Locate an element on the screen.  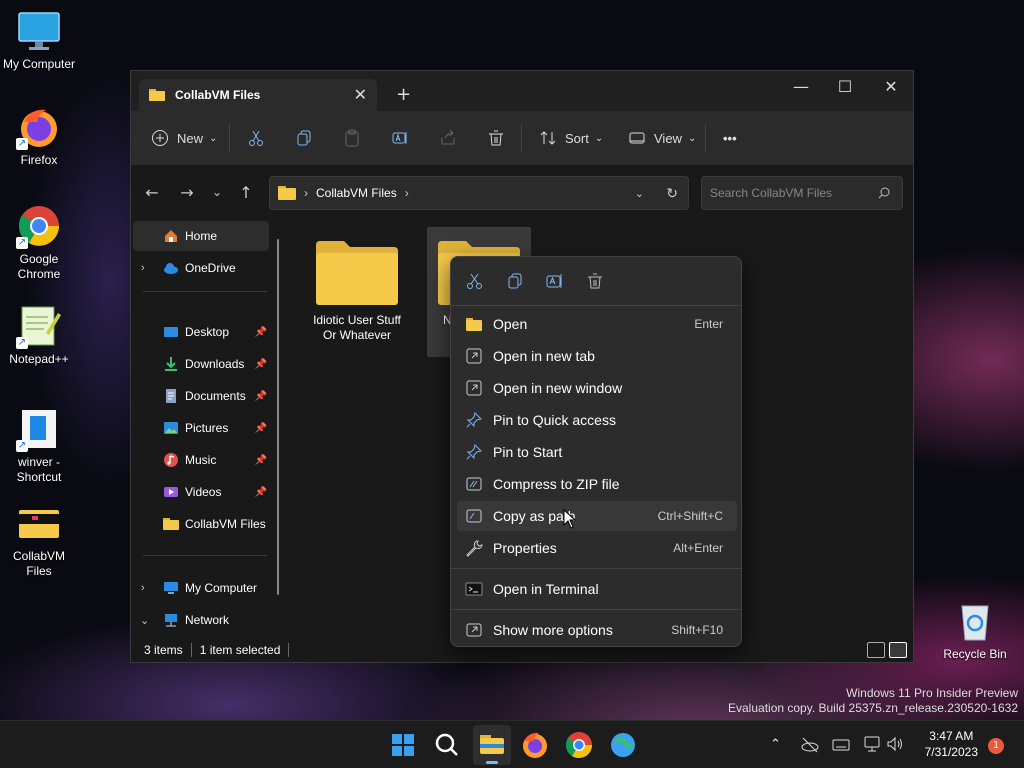
chevron-down-icon: ⌄ is located at coordinates (144, 620).